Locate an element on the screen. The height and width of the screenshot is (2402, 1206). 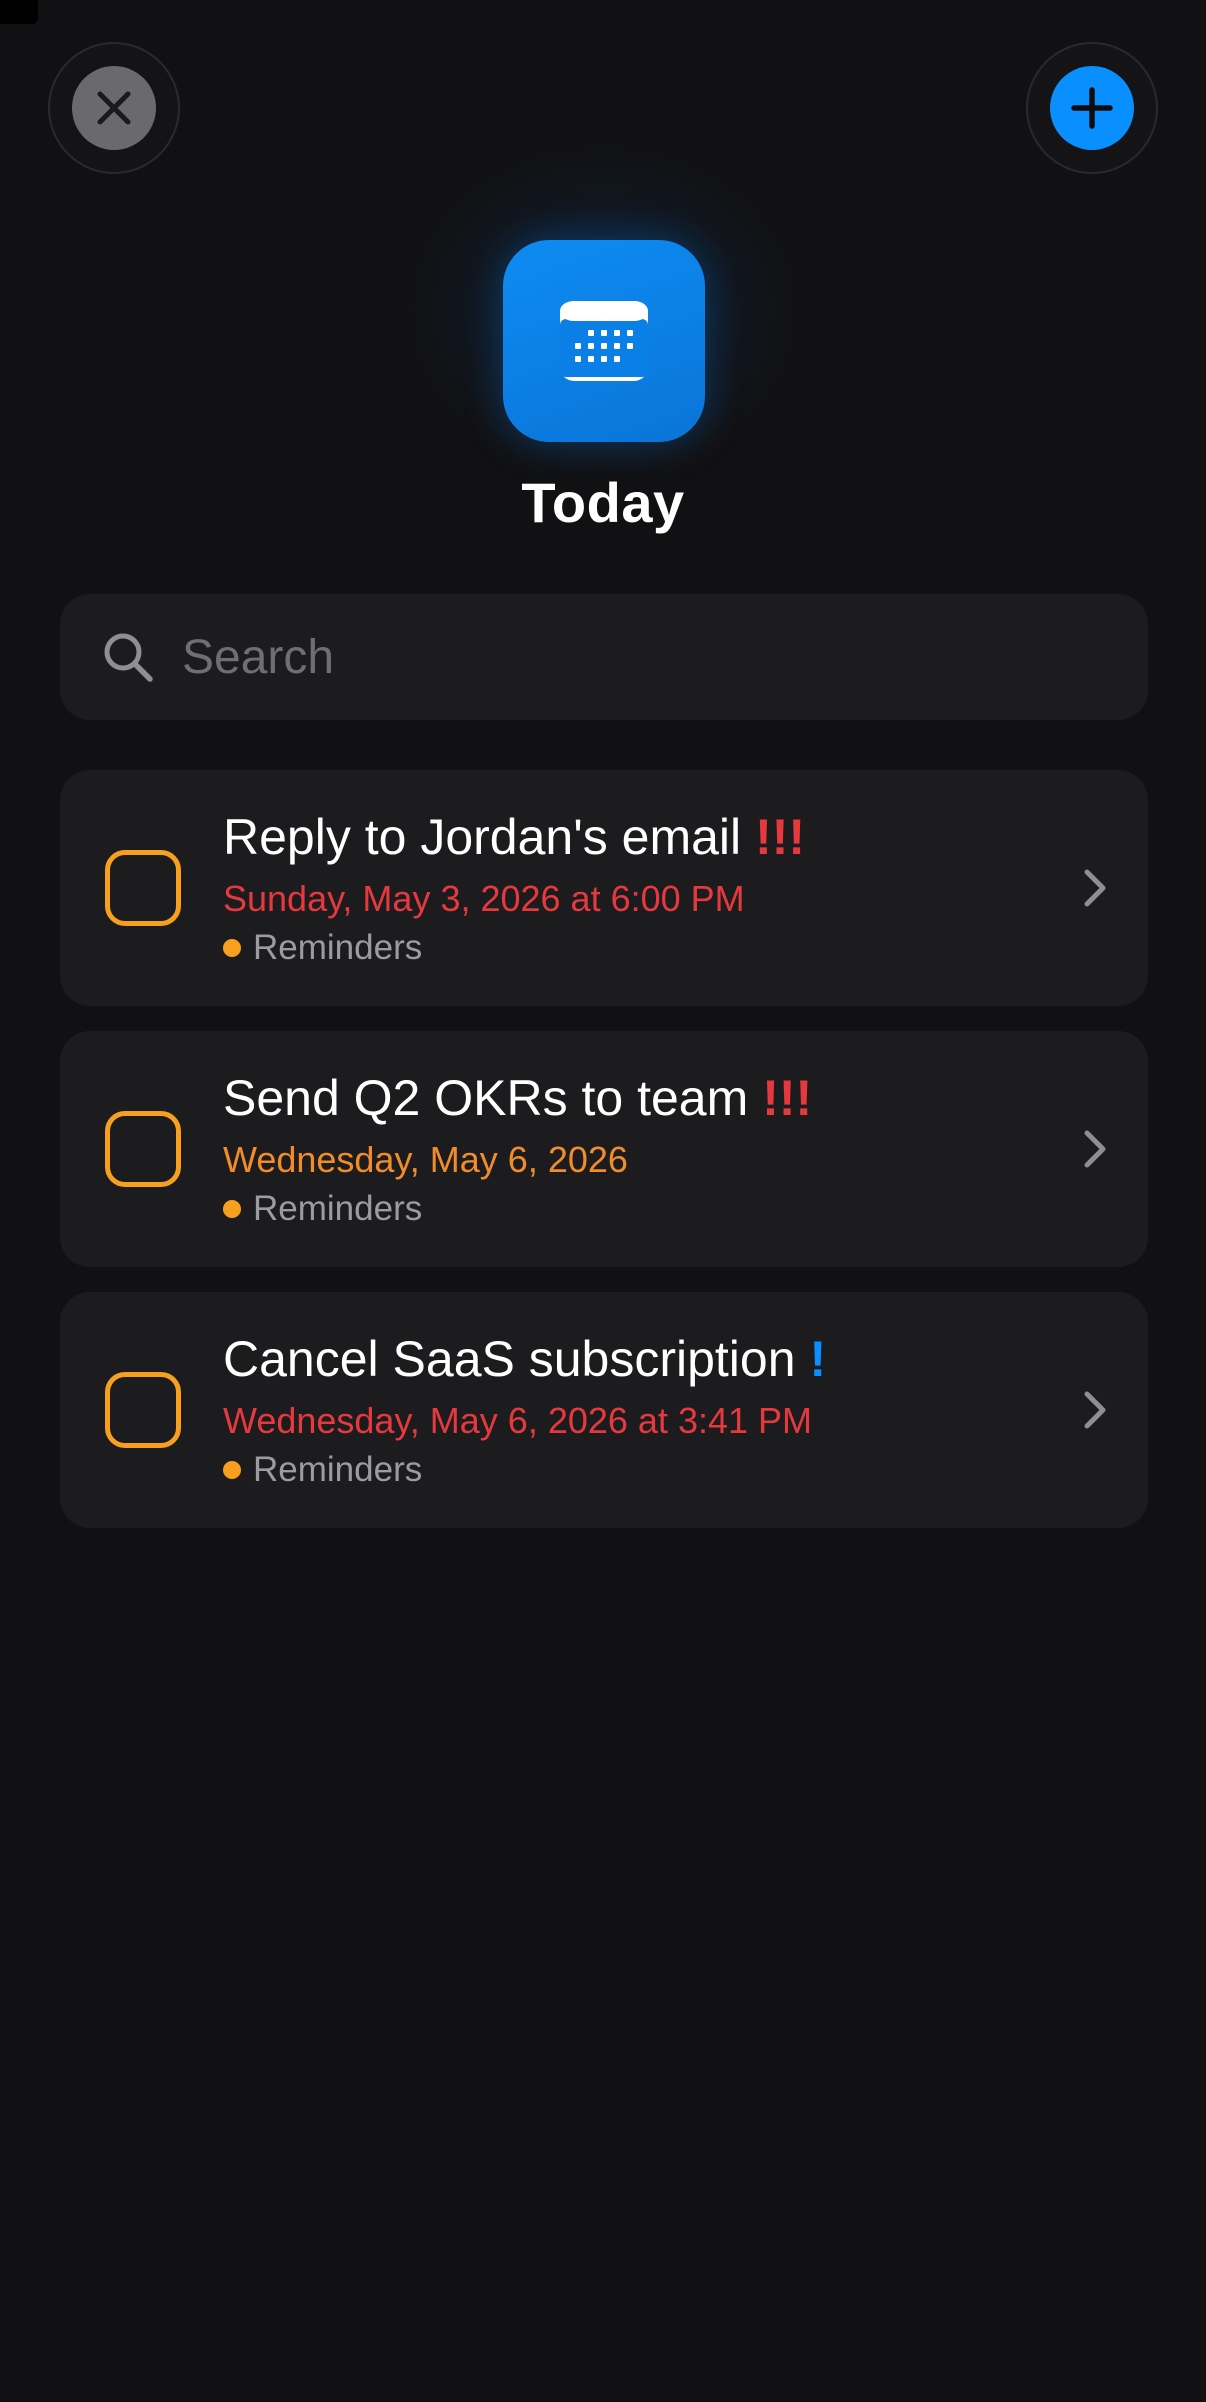
add-button-circle is located at coordinates (1092, 108).